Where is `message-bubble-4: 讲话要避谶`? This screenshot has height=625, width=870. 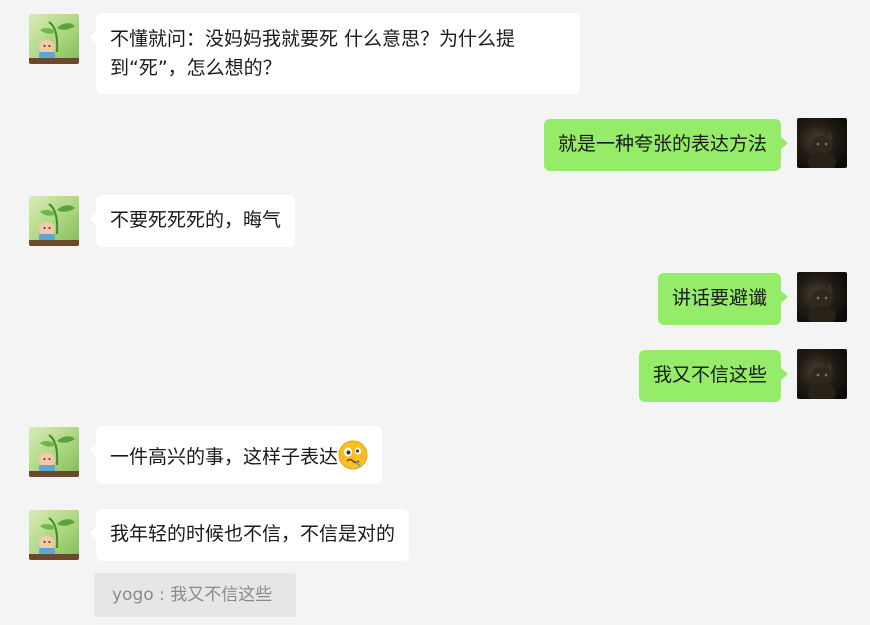
message-bubble-4: 讲话要避谶 is located at coordinates (723, 299).